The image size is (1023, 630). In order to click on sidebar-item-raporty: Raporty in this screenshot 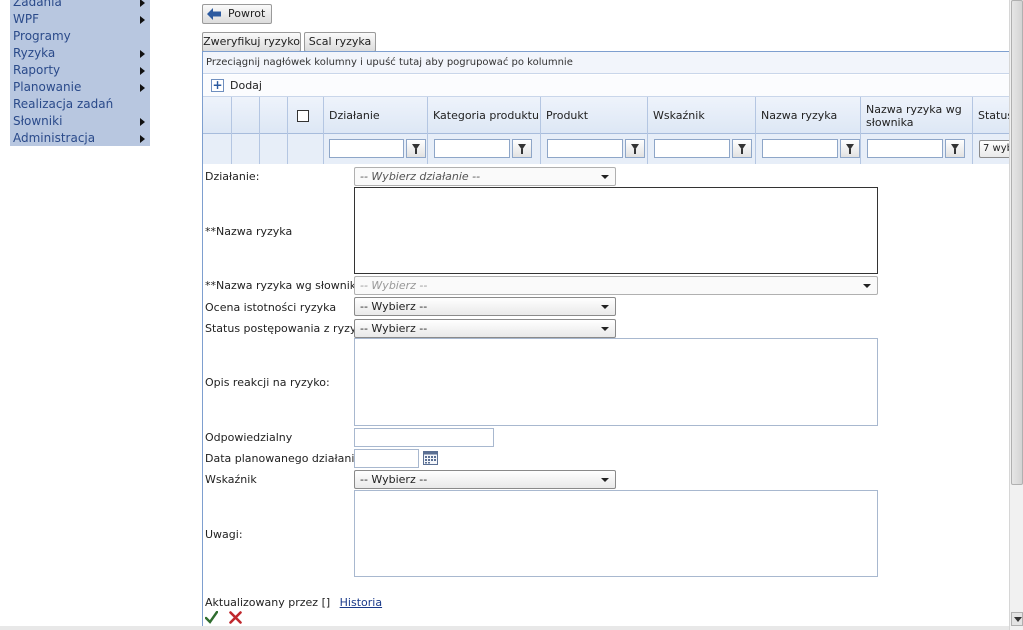, I will do `click(79, 70)`.